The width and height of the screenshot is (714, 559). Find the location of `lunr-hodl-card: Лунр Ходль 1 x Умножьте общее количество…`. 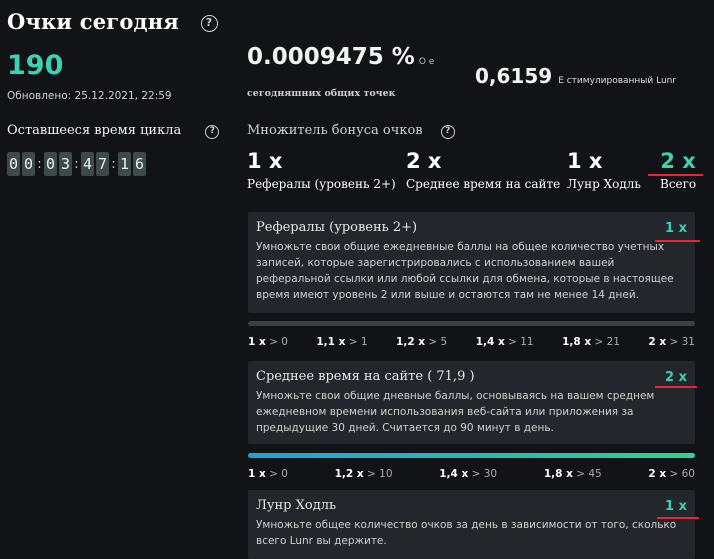

lunr-hodl-card: Лунр Ходль 1 x Умножьте общее количество… is located at coordinates (471, 524).